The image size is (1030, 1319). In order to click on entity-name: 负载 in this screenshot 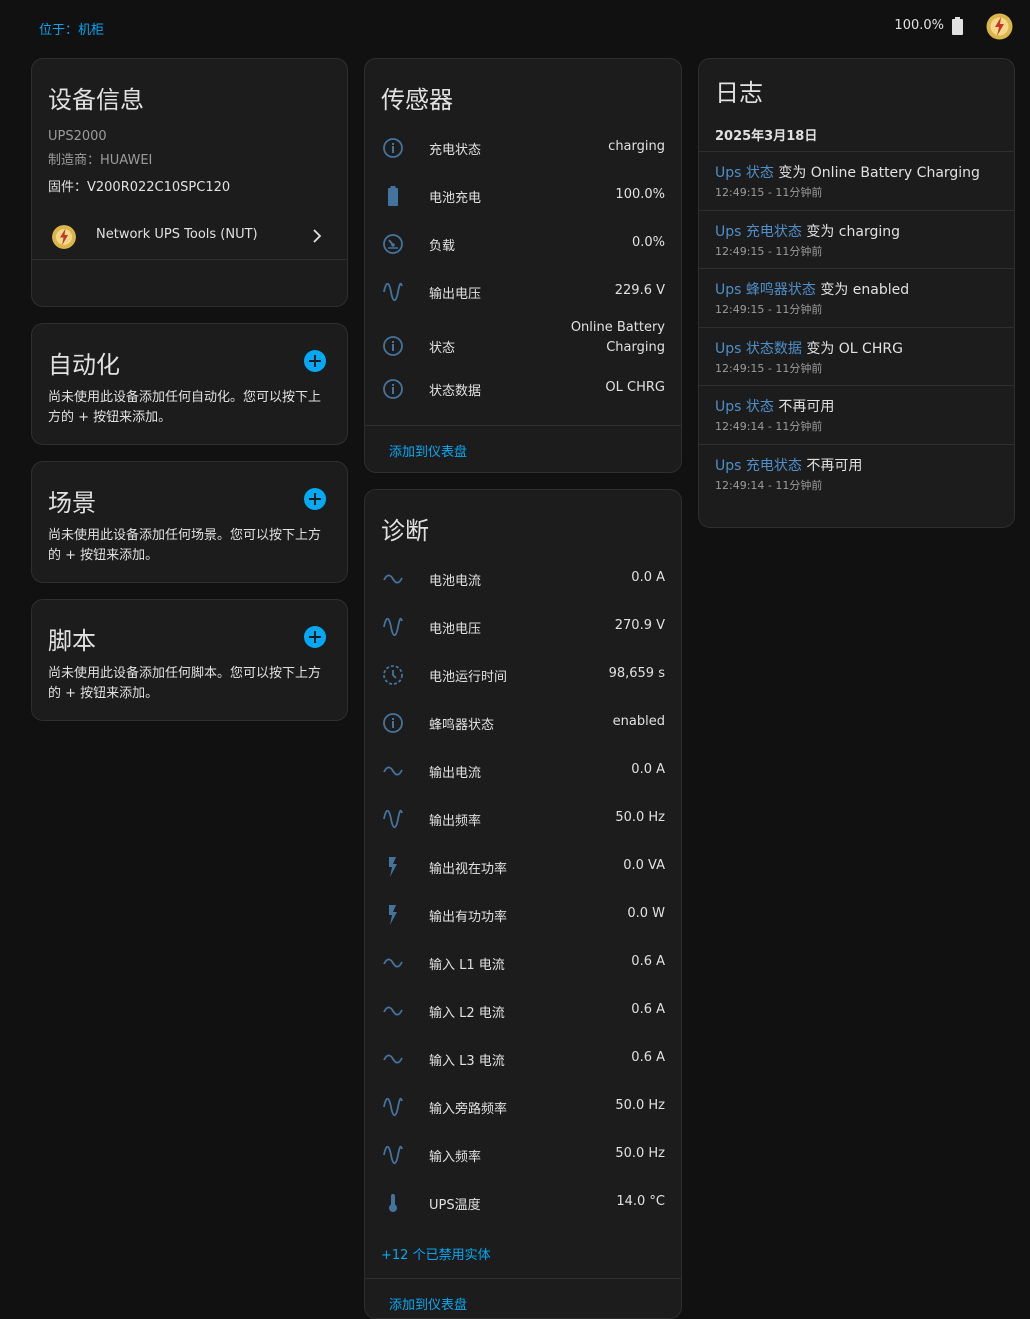, I will do `click(442, 246)`.